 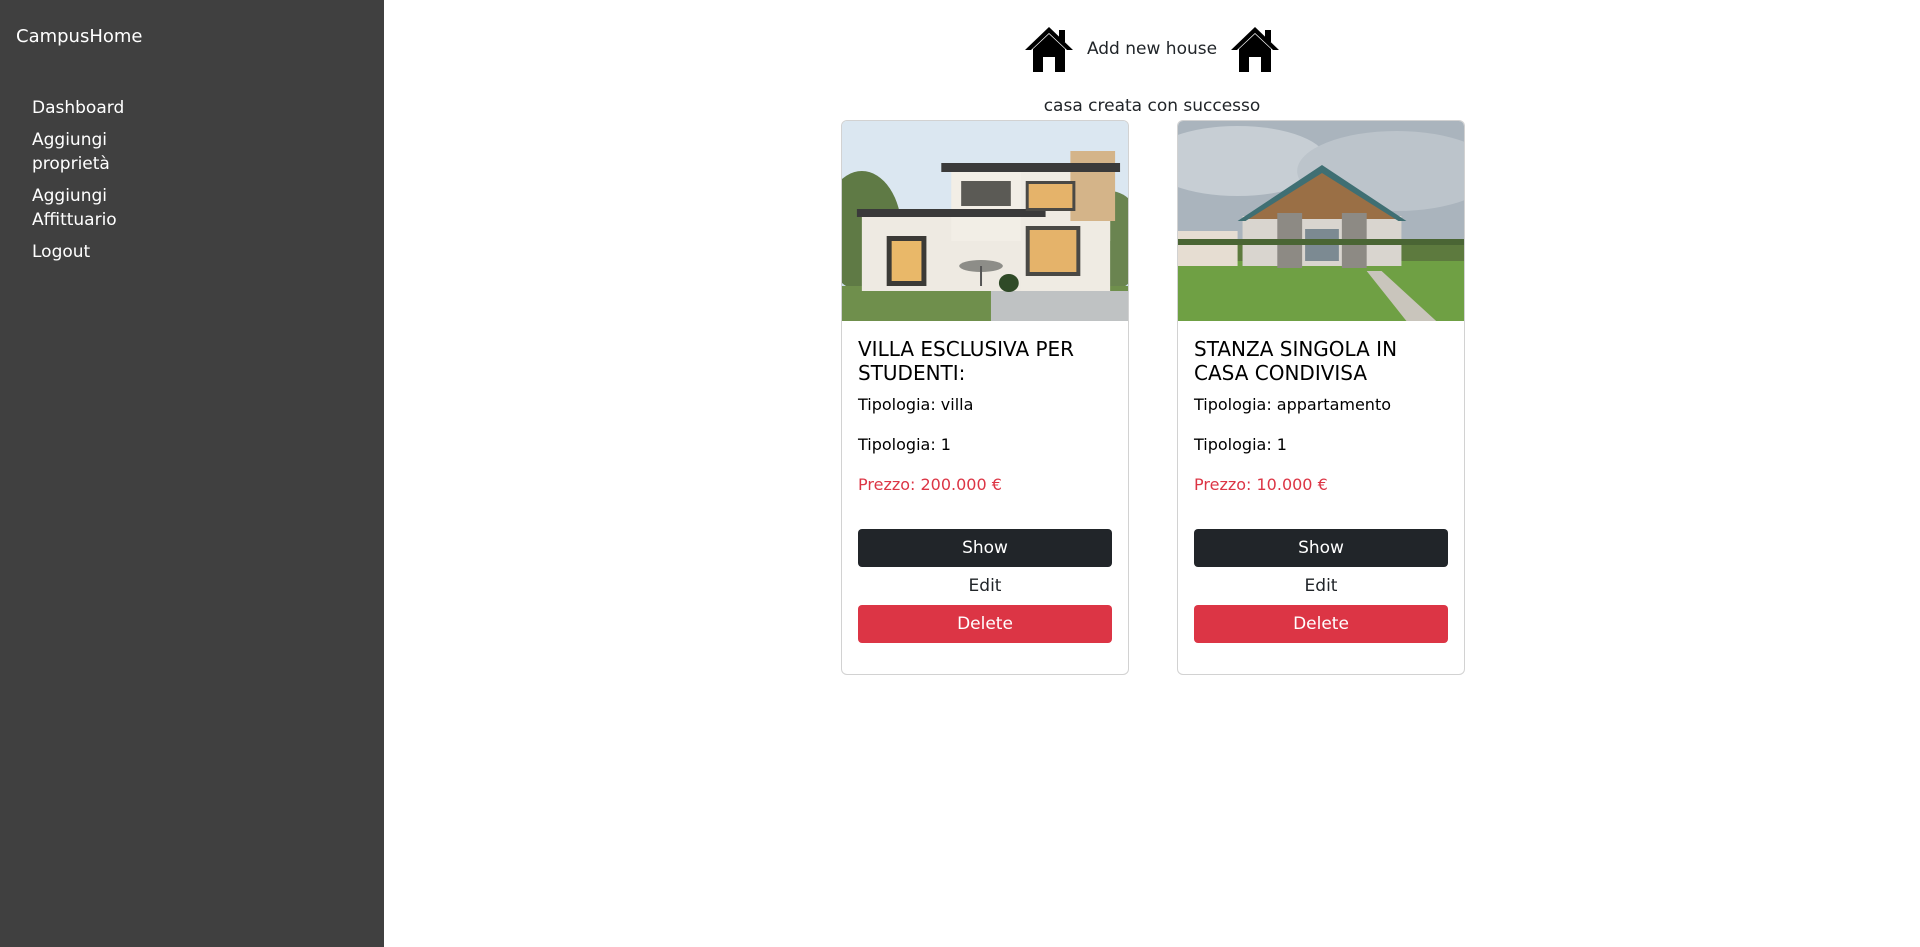 I want to click on add-house-header: Add new house, so click(x=1152, y=49).